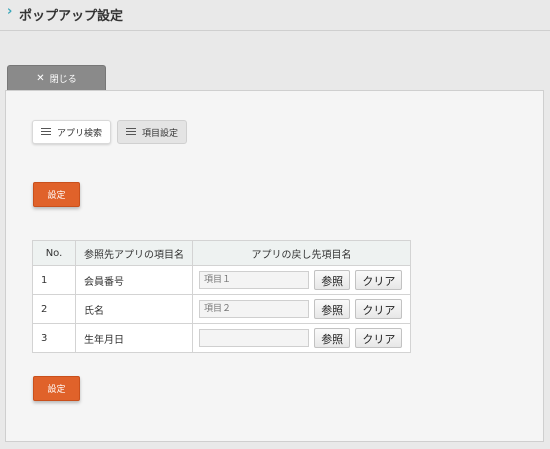 The width and height of the screenshot is (550, 449). What do you see at coordinates (63, 80) in the screenshot?
I see `close-button-label: 閉じる` at bounding box center [63, 80].